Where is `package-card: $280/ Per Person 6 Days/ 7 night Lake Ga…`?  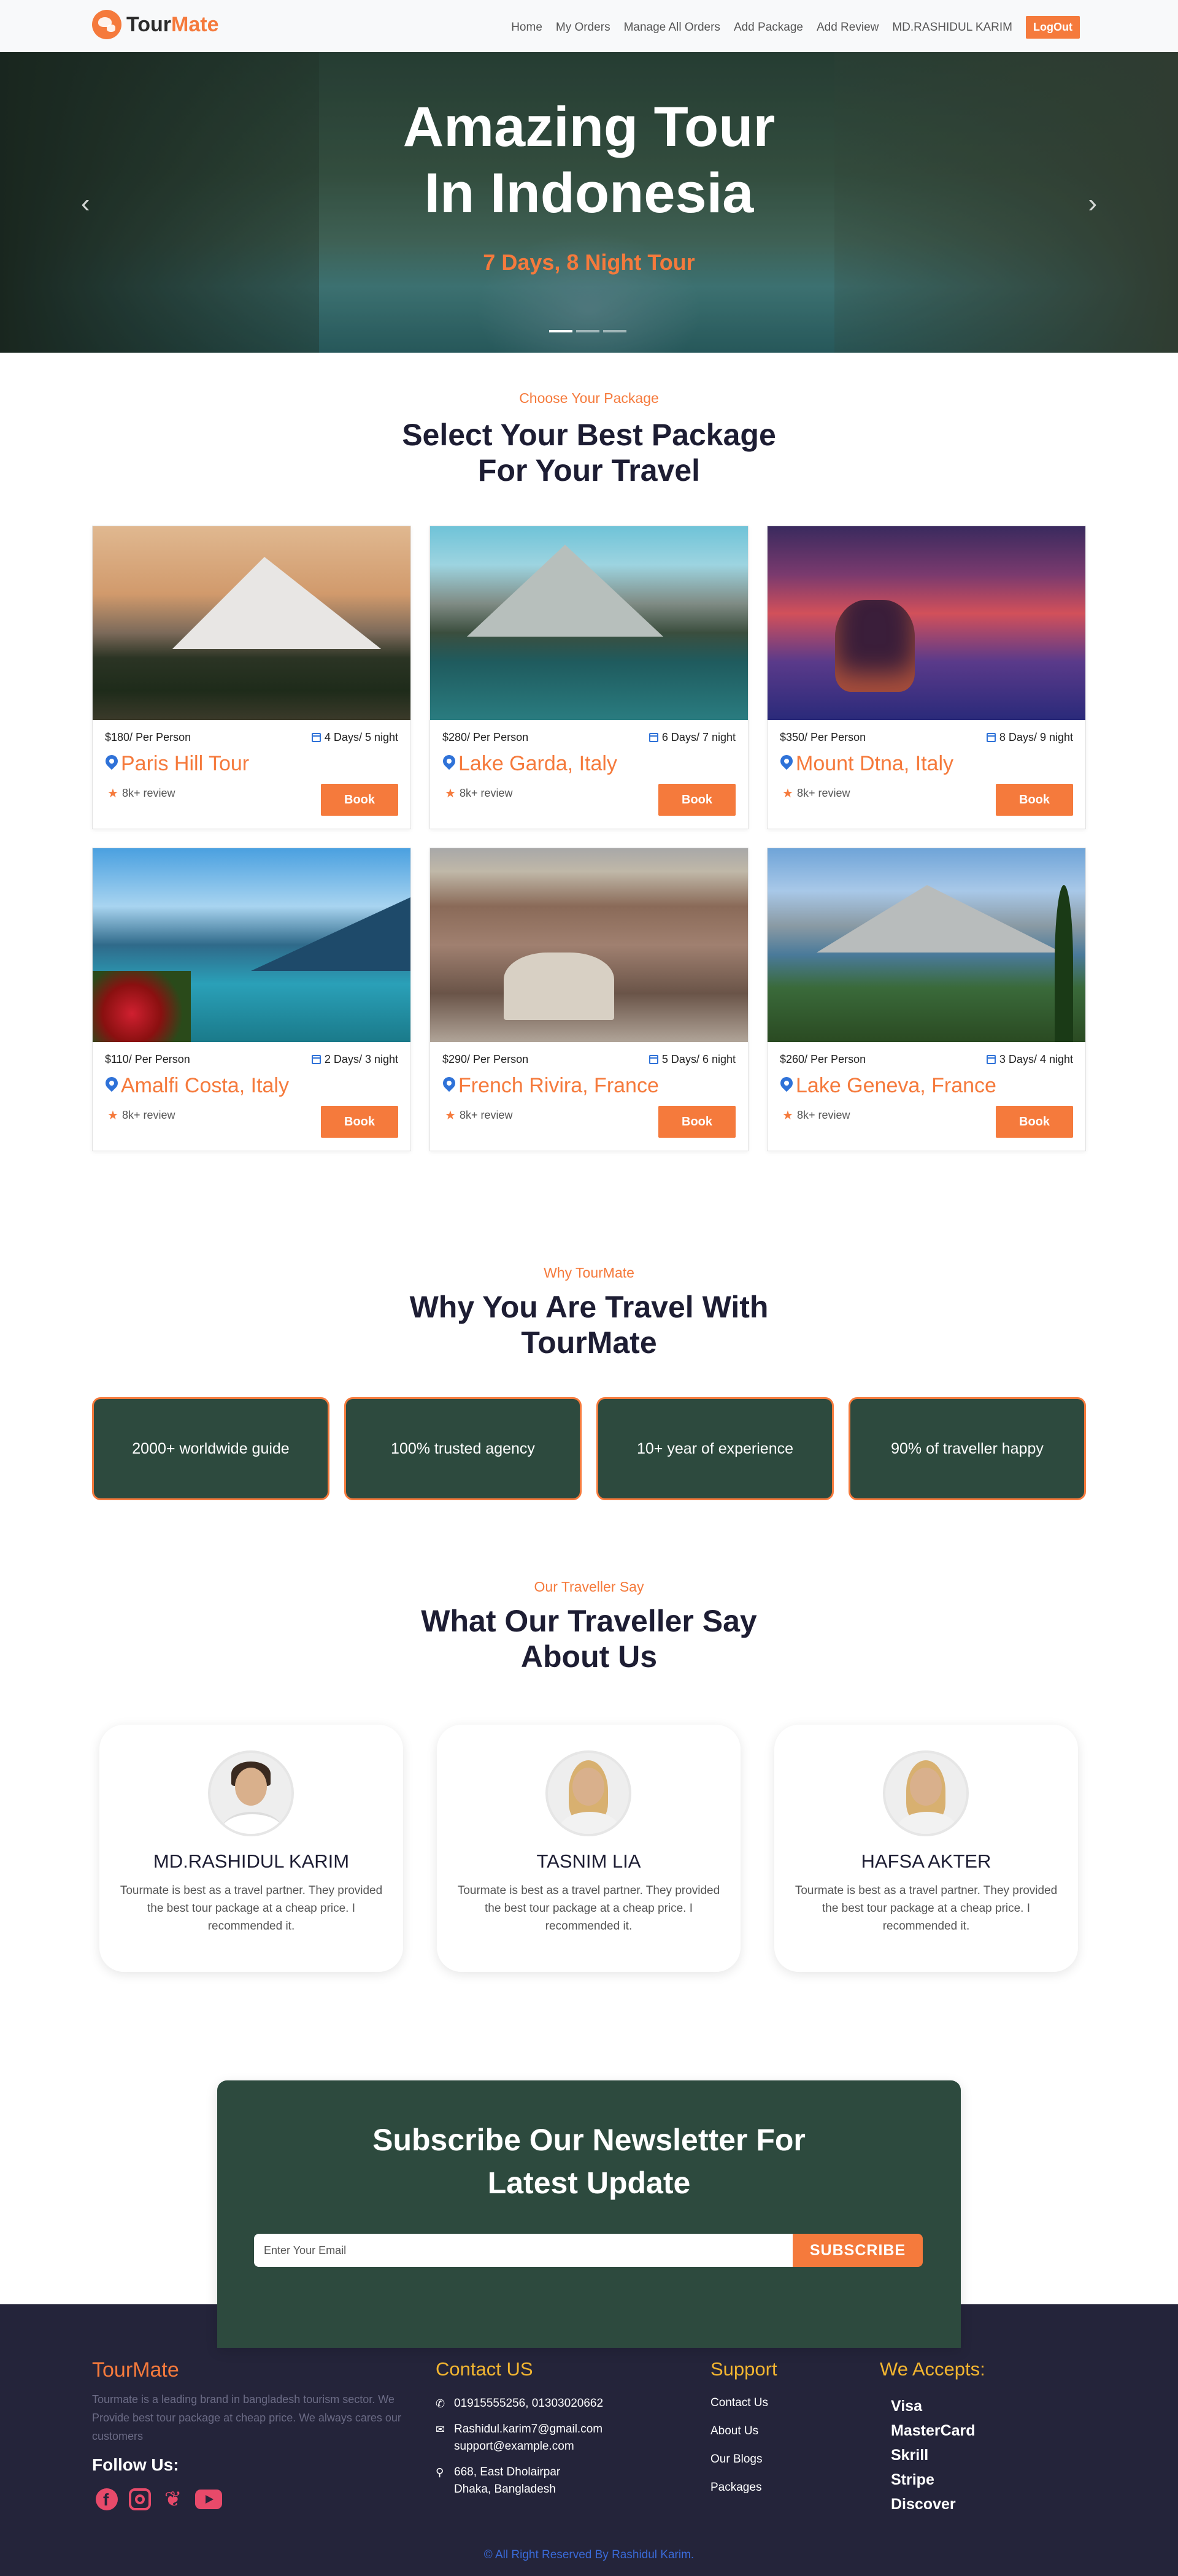 package-card: $280/ Per Person 6 Days/ 7 night Lake Ga… is located at coordinates (589, 677).